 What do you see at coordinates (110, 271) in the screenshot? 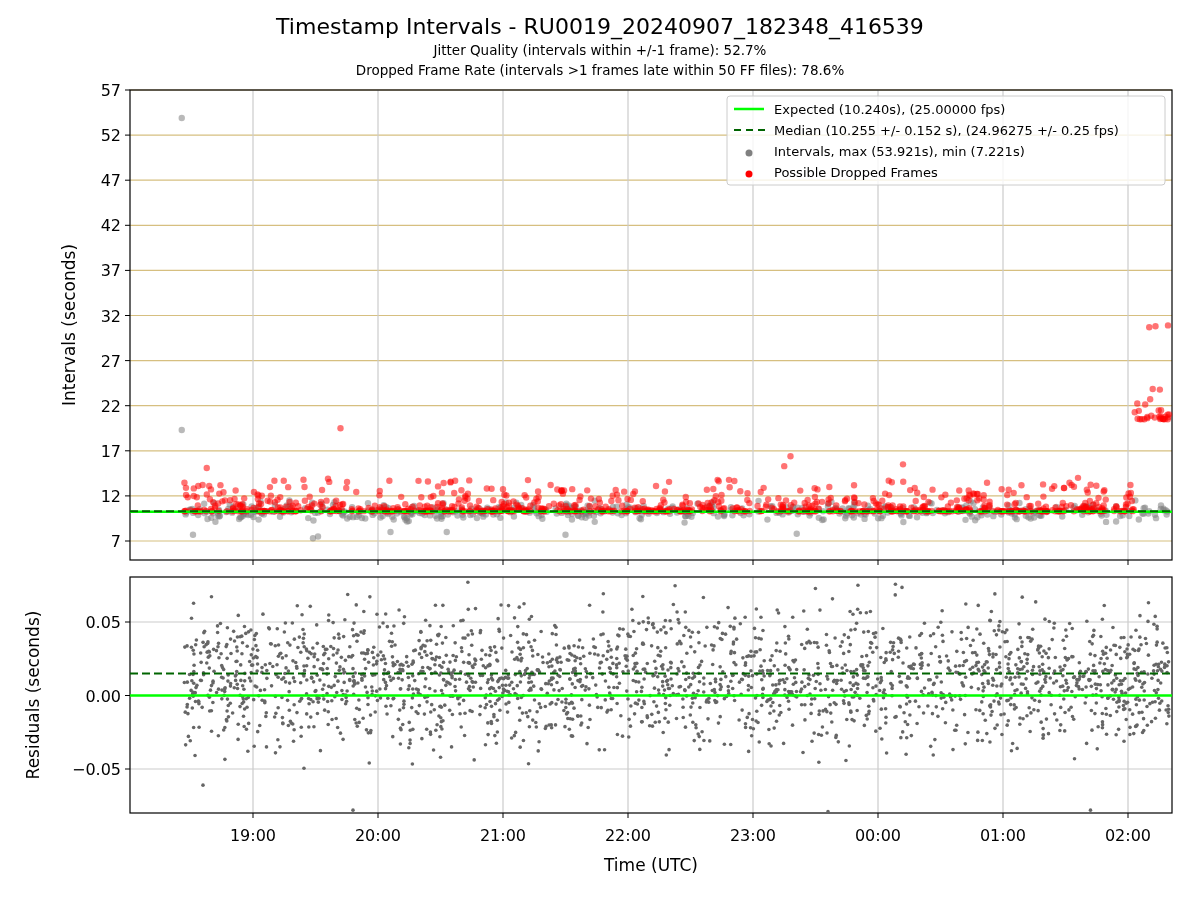
I see `y-tick-label: 37` at bounding box center [110, 271].